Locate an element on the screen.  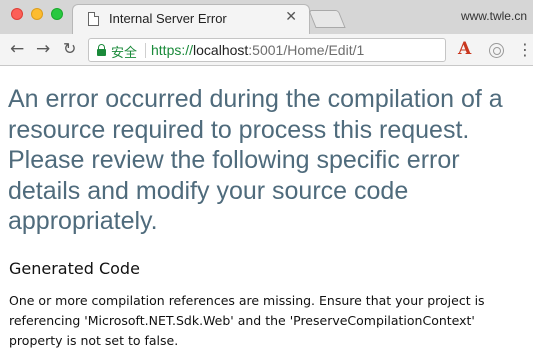
browser-titlebar: Internal Server Error ✕ www.twle.cn is located at coordinates (266, 17).